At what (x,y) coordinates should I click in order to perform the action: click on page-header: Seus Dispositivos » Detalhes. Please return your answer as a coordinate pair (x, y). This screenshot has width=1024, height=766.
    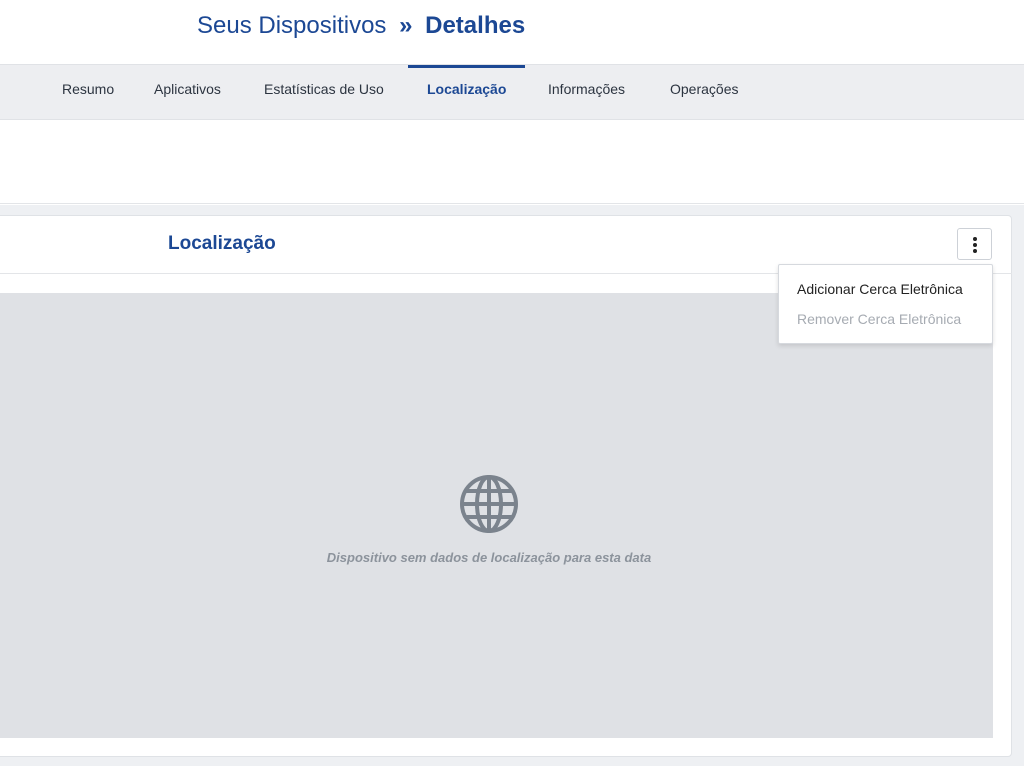
    Looking at the image, I should click on (512, 32).